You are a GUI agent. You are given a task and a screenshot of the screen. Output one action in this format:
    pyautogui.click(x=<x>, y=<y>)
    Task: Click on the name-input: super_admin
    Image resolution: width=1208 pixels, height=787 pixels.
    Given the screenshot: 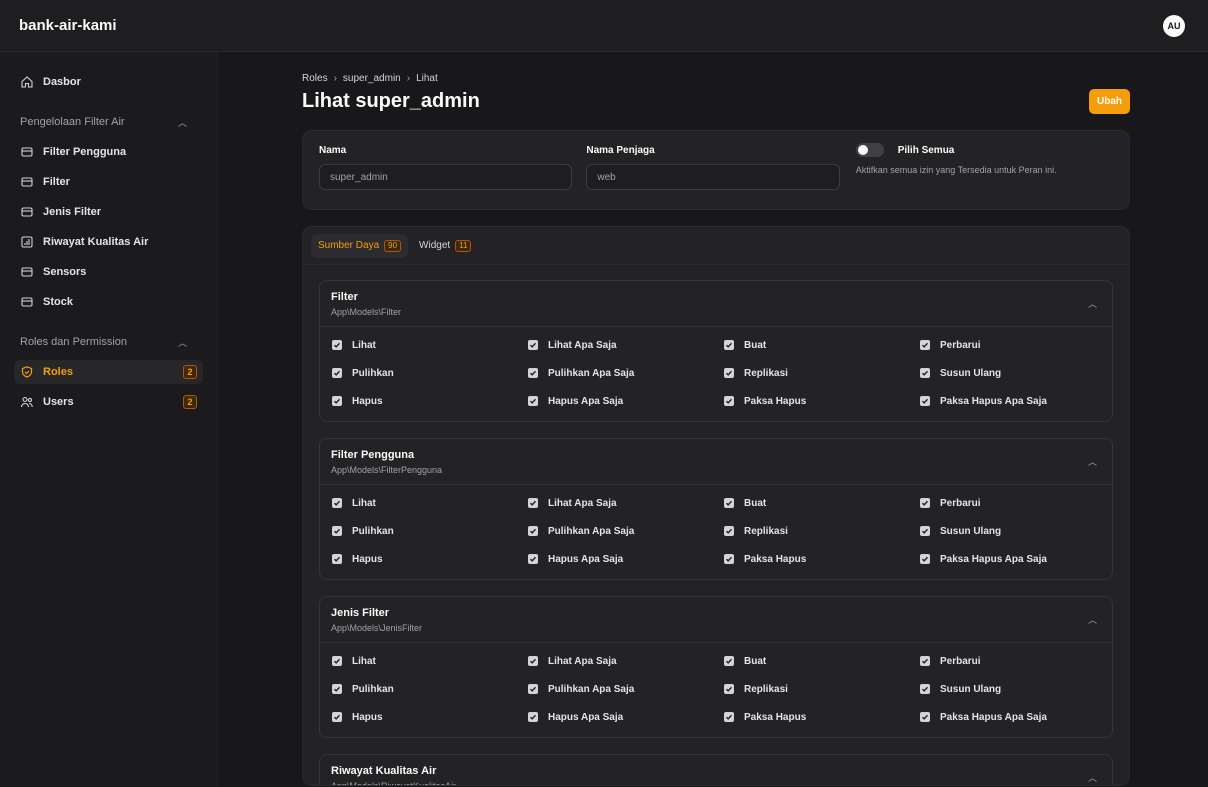 What is the action you would take?
    pyautogui.click(x=446, y=177)
    